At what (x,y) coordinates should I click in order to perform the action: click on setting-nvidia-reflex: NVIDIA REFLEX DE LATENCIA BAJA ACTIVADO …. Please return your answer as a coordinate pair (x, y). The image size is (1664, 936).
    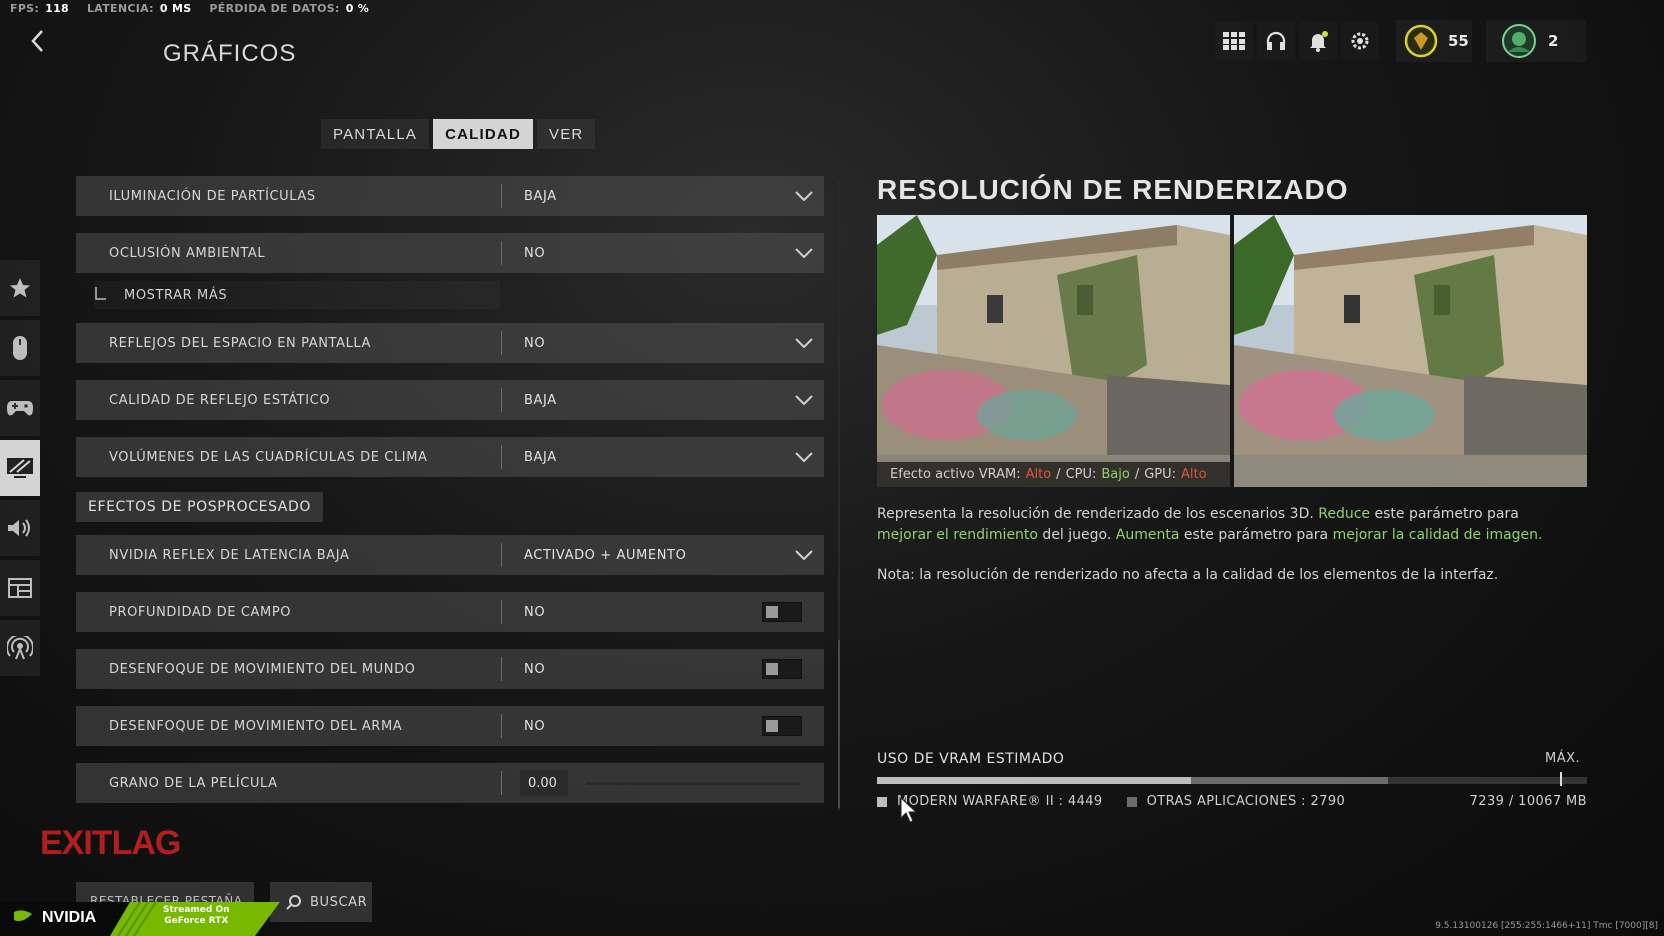
    Looking at the image, I should click on (450, 555).